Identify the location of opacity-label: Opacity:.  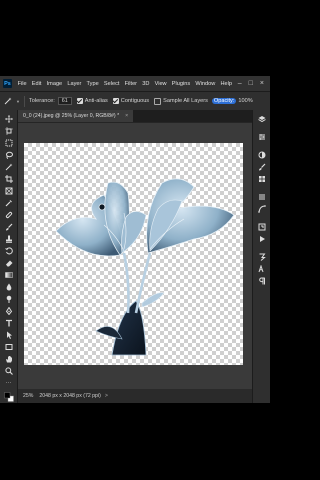
(224, 101).